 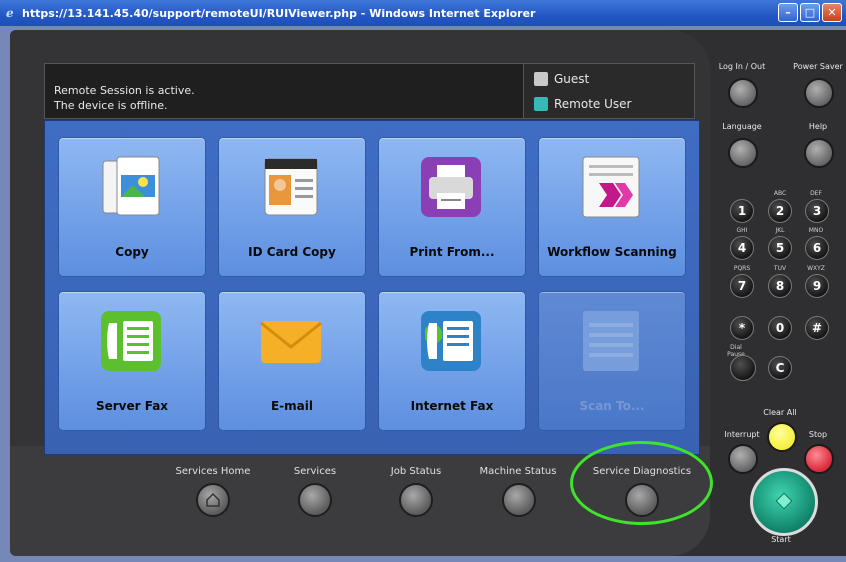 What do you see at coordinates (780, 230) in the screenshot?
I see `key-5-sub: JKL` at bounding box center [780, 230].